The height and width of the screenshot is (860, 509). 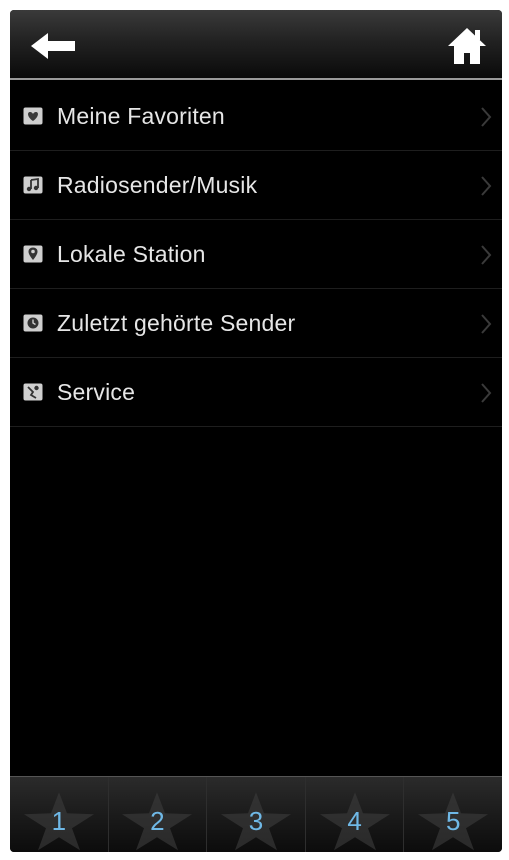 I want to click on preset-tab-number: 4, so click(x=354, y=821).